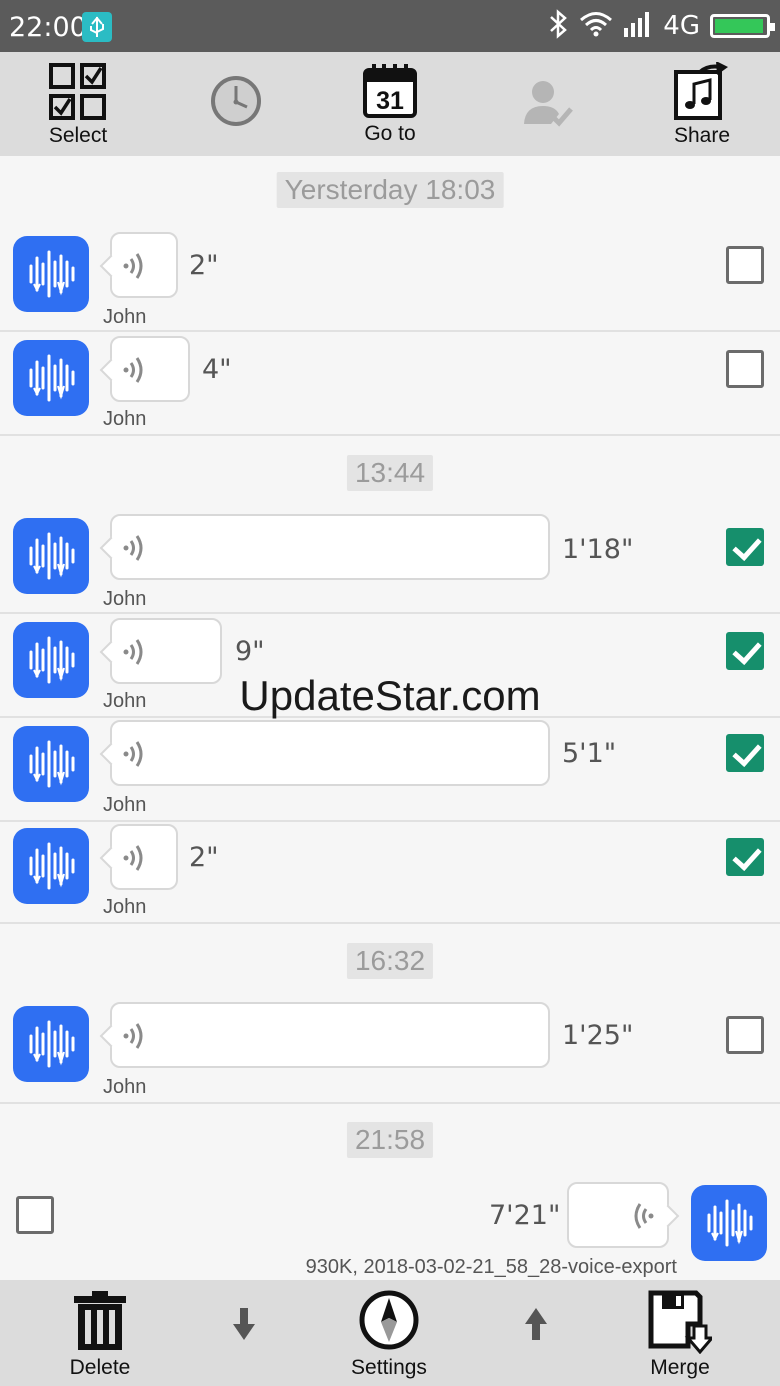  What do you see at coordinates (389, 1367) in the screenshot?
I see `settings-label: Settings` at bounding box center [389, 1367].